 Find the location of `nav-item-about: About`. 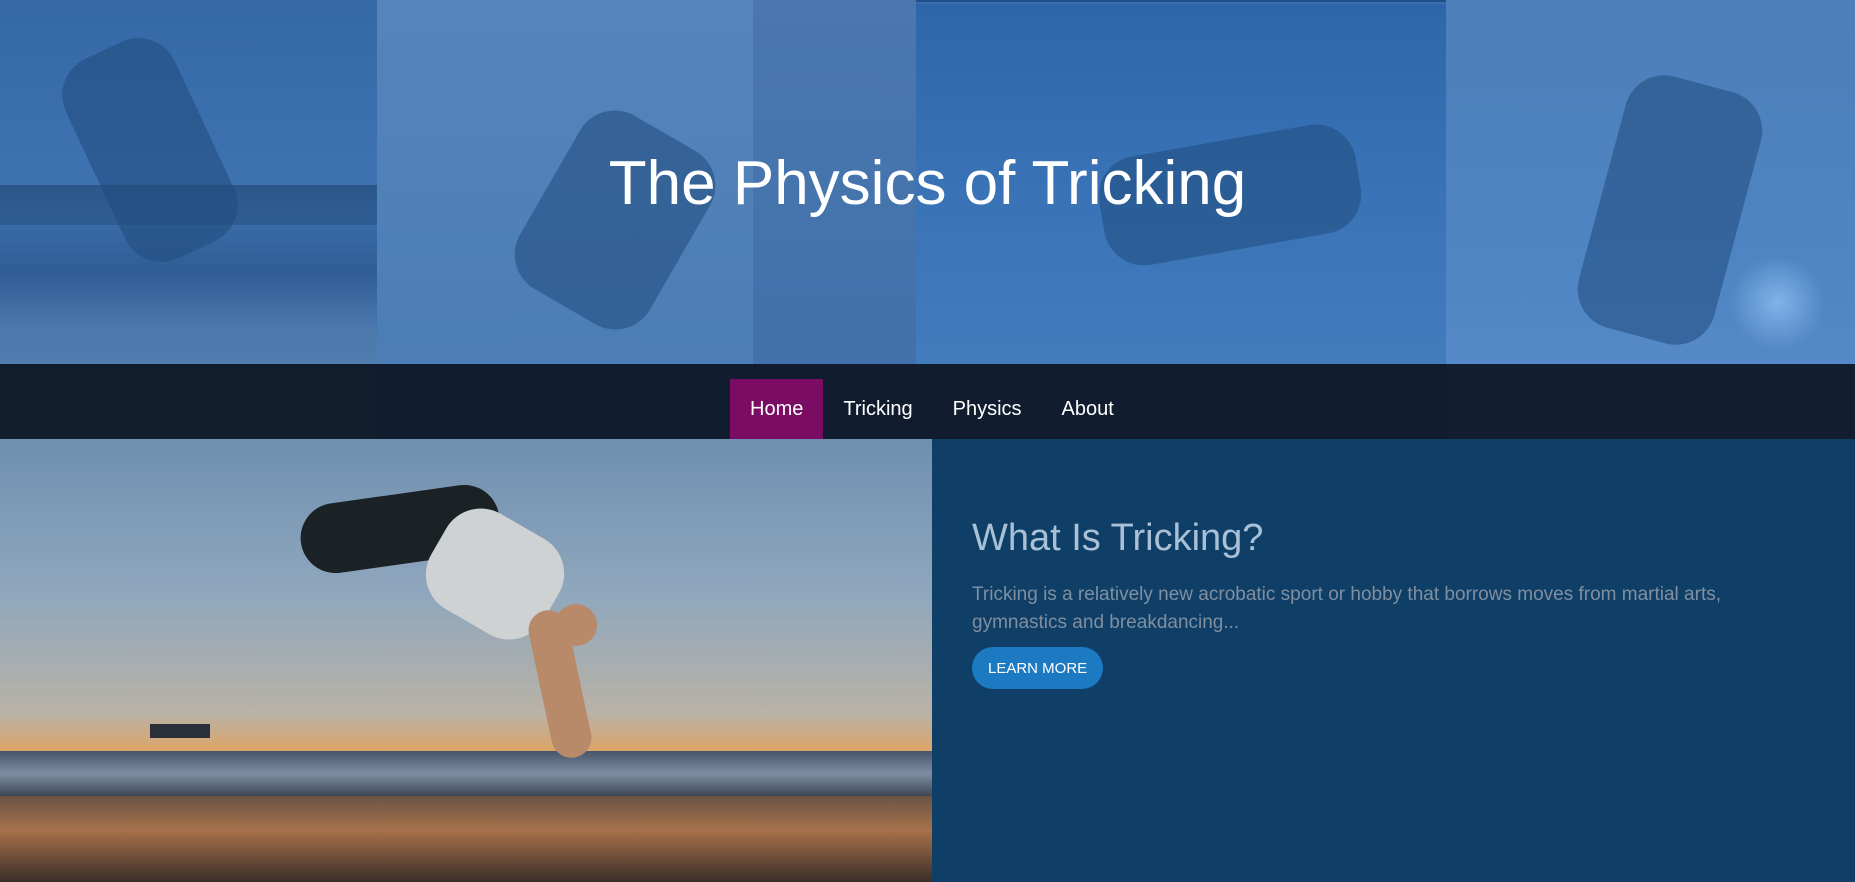

nav-item-about: About is located at coordinates (1088, 409).